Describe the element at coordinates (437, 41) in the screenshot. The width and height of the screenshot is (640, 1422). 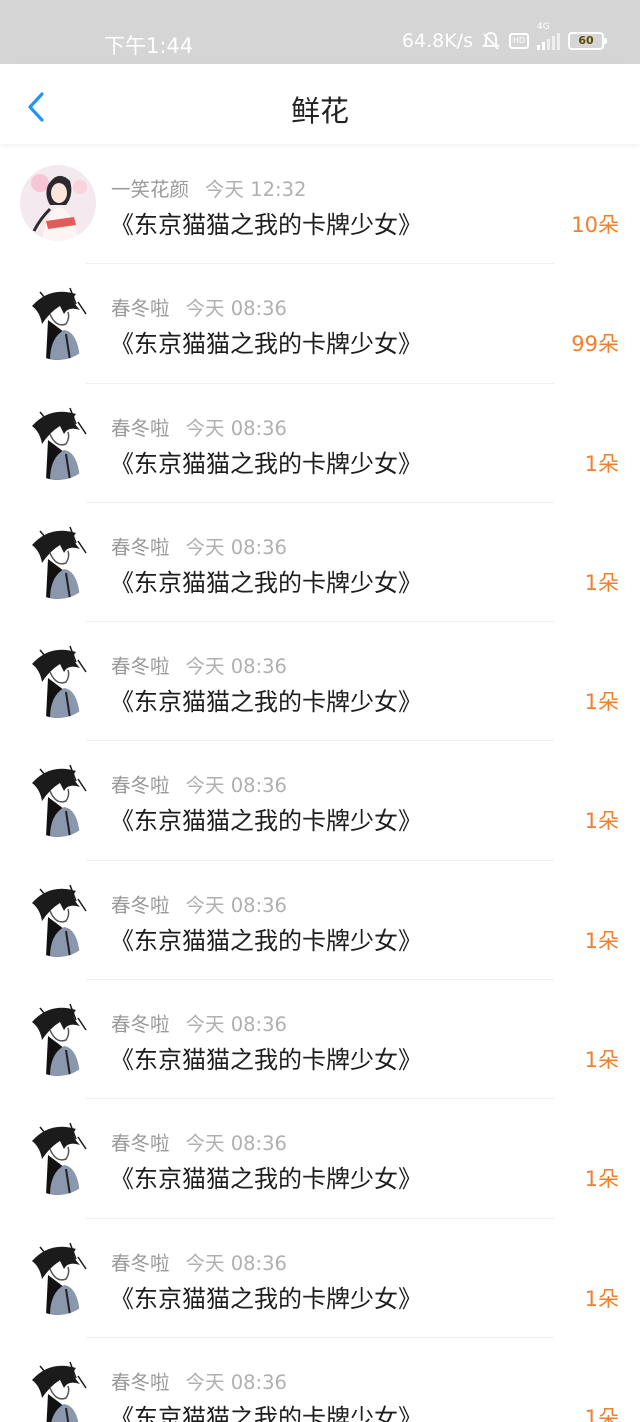
I see `net-speed: 64.8K/s` at that location.